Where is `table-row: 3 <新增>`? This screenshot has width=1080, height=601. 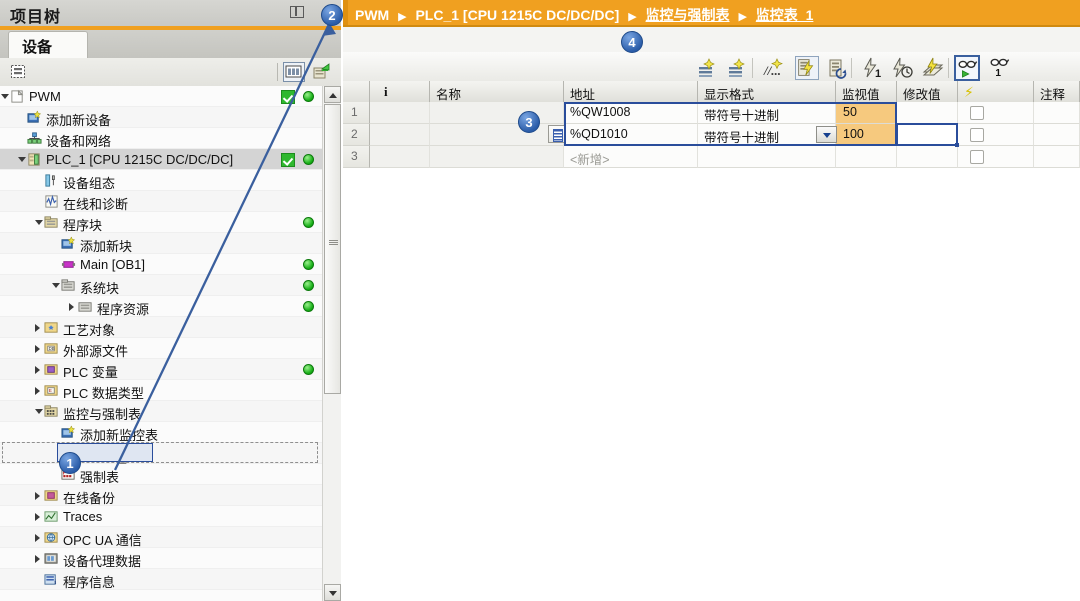 table-row: 3 <新增> is located at coordinates (711, 157).